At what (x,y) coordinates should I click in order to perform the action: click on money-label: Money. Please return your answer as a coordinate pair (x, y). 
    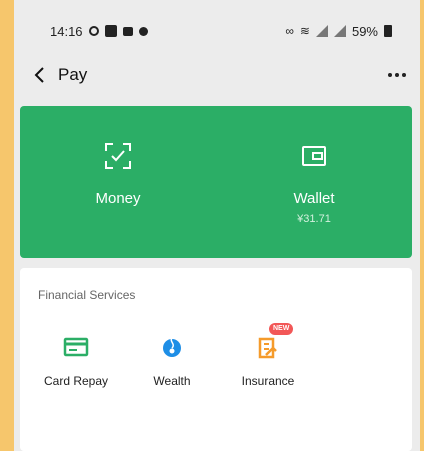
    Looking at the image, I should click on (118, 198).